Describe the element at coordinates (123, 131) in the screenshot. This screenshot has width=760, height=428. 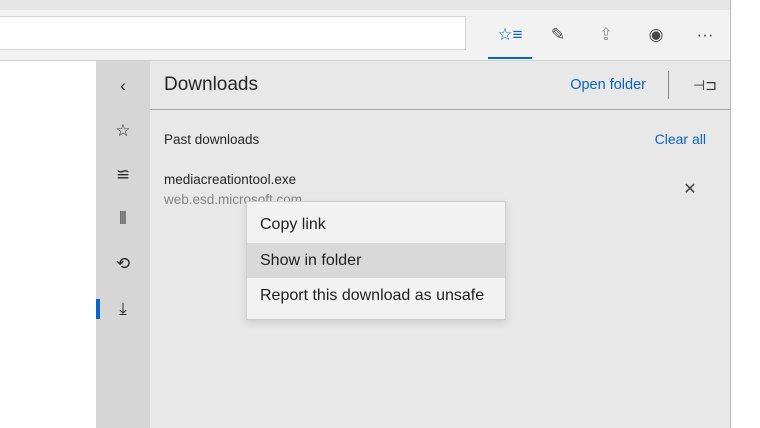
I see `favorites-star-icon: ☆` at that location.